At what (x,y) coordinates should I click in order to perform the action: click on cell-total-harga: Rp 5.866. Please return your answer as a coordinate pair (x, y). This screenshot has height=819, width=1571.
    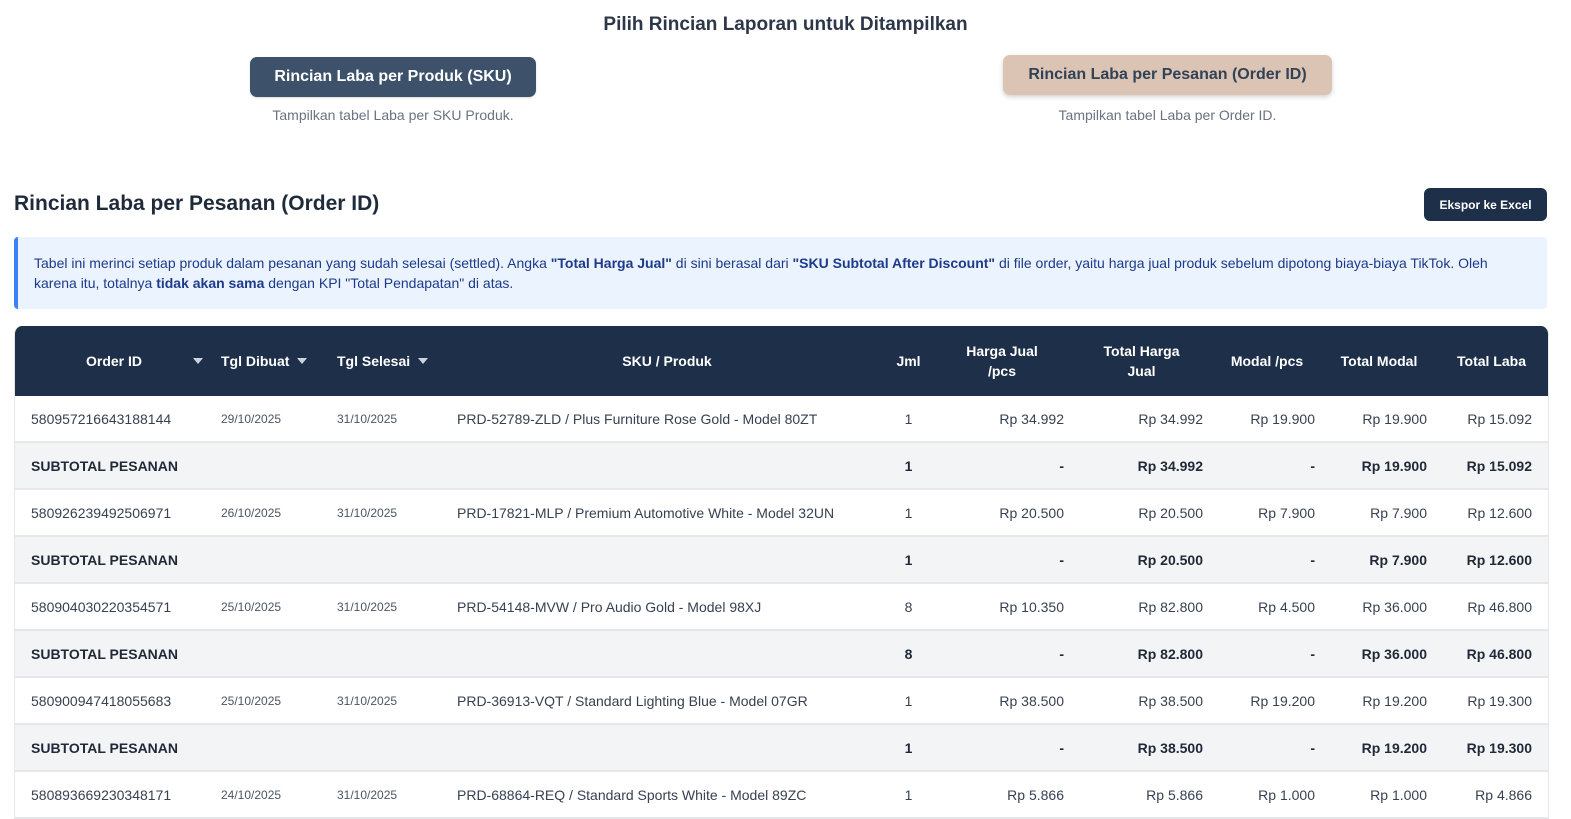
    Looking at the image, I should click on (1141, 795).